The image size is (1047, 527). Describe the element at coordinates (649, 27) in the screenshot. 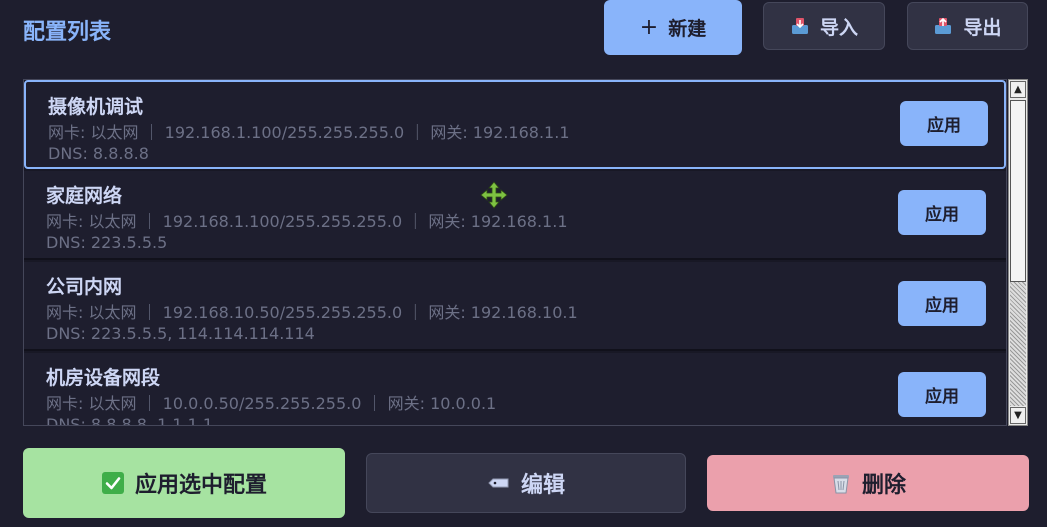

I see `plus-icon: +` at that location.